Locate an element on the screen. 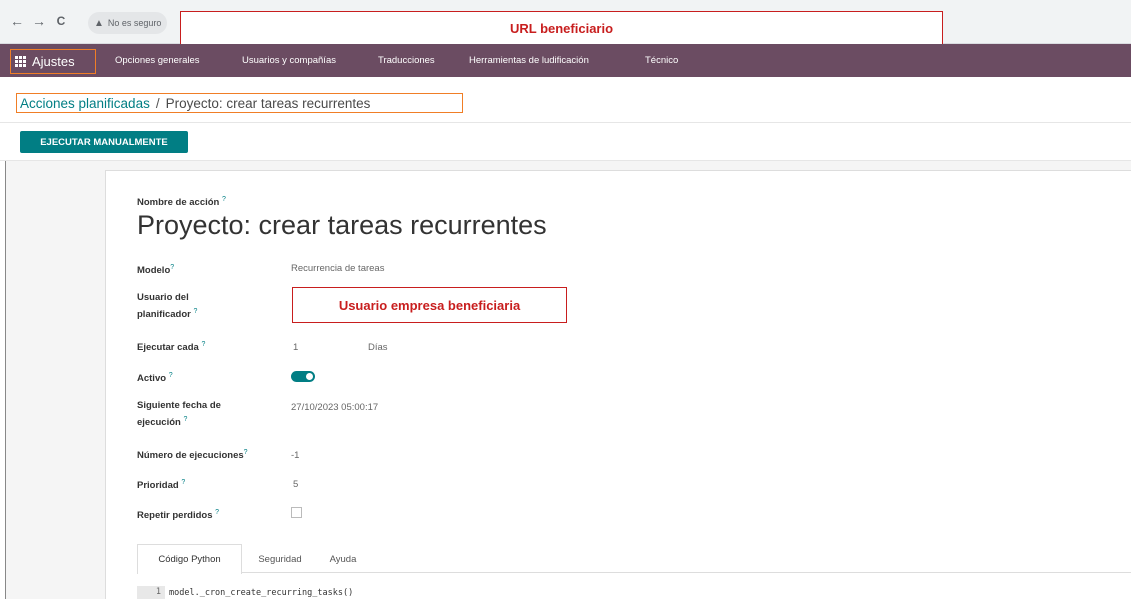  security-indicator: ▲ No es seguro is located at coordinates (128, 23).